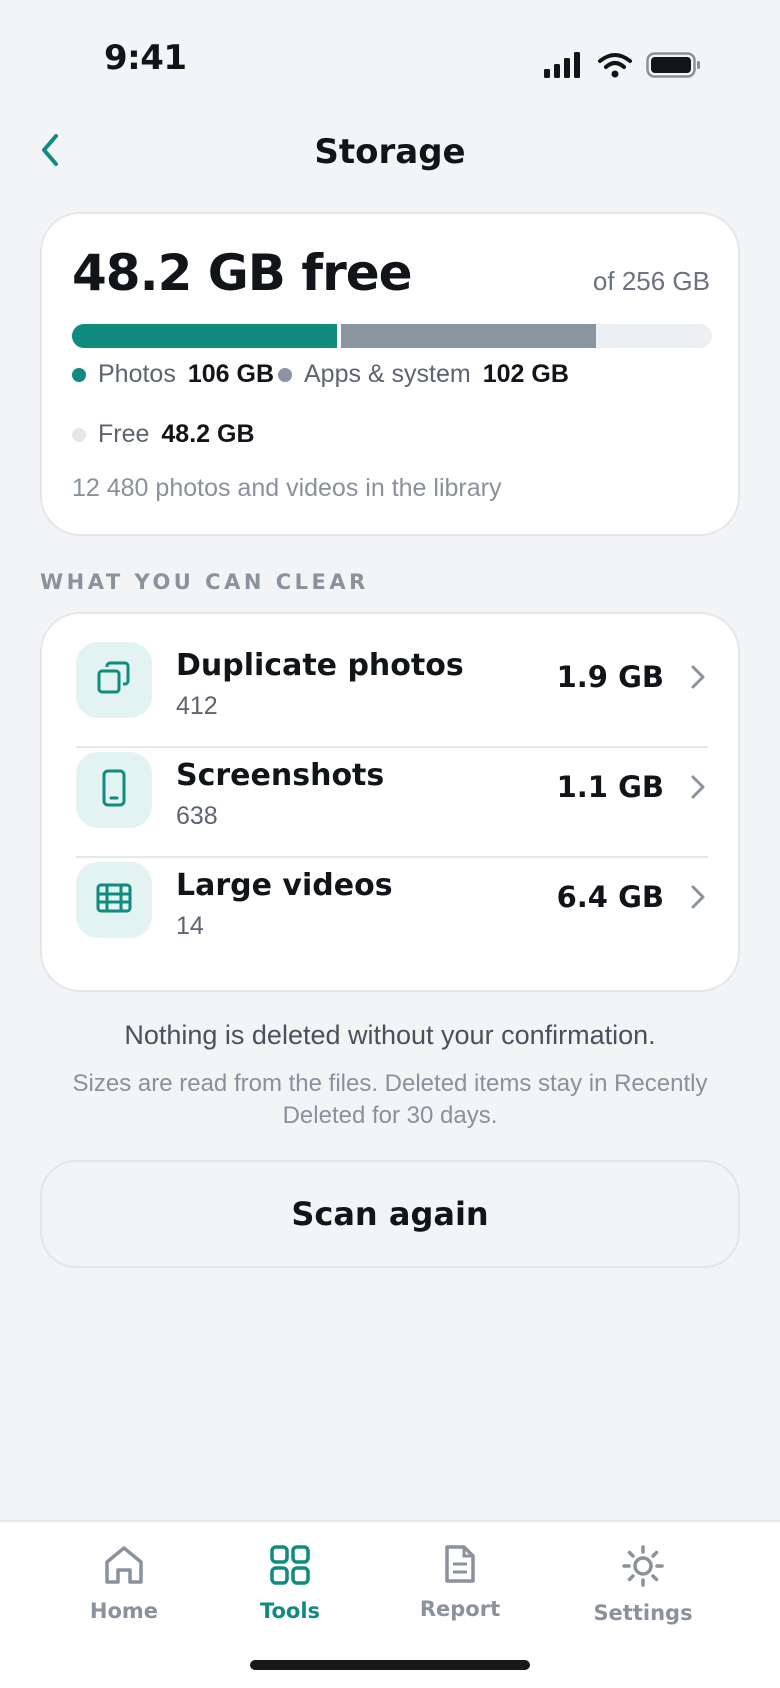 This screenshot has height=1688, width=780. I want to click on signal-icon, so click(564, 67).